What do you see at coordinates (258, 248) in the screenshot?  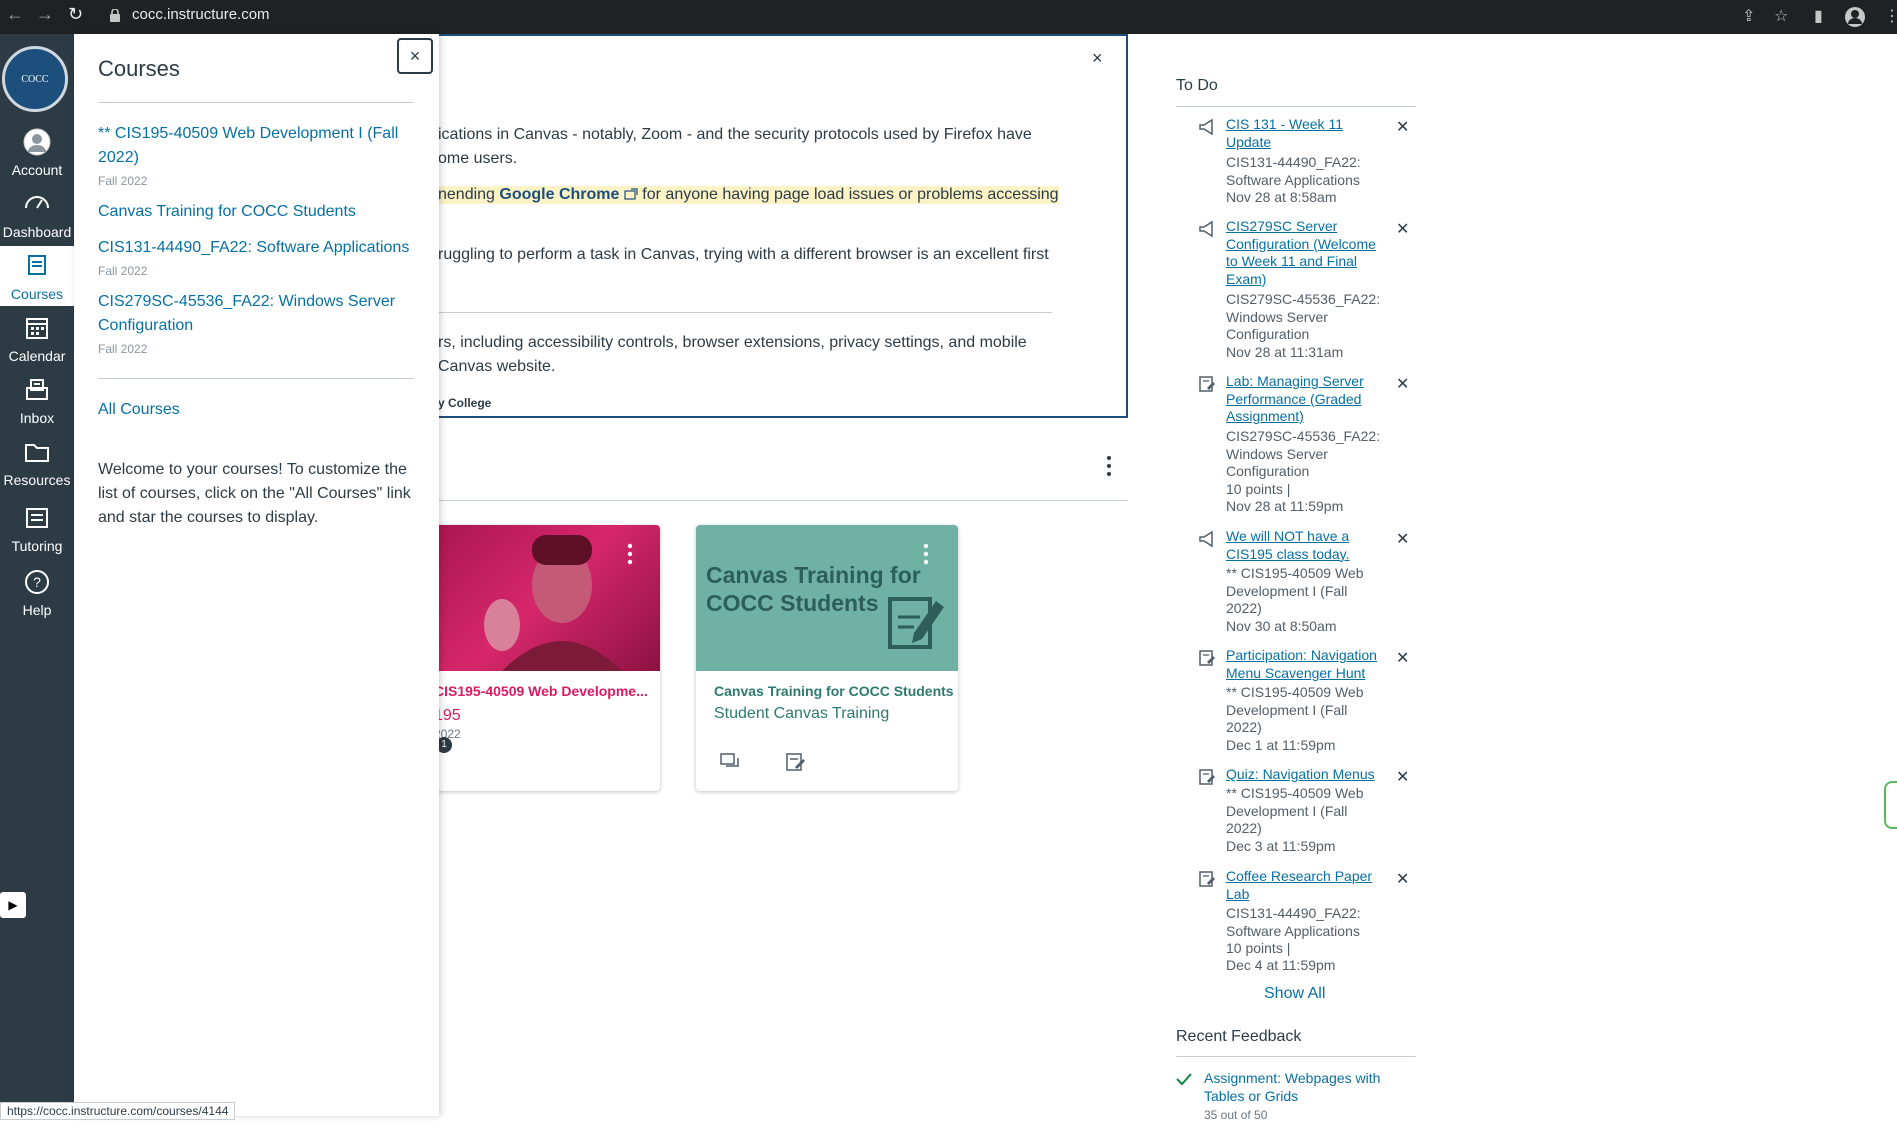 I see `tray-course-cis131: CIS131-44490_FA22: Software Applications` at bounding box center [258, 248].